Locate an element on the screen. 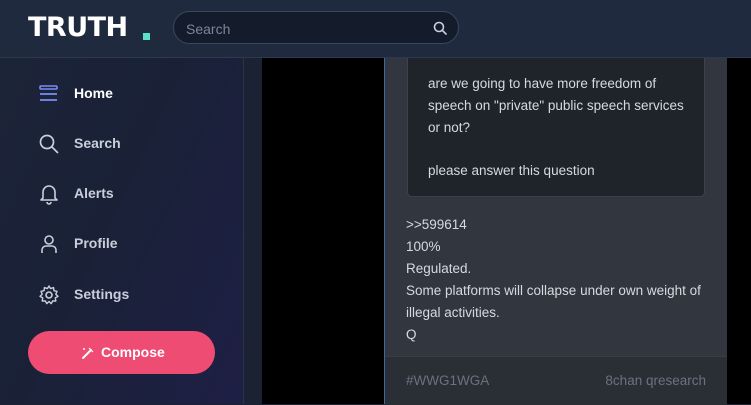 This screenshot has height=405, width=751. search-input is located at coordinates (306, 28).